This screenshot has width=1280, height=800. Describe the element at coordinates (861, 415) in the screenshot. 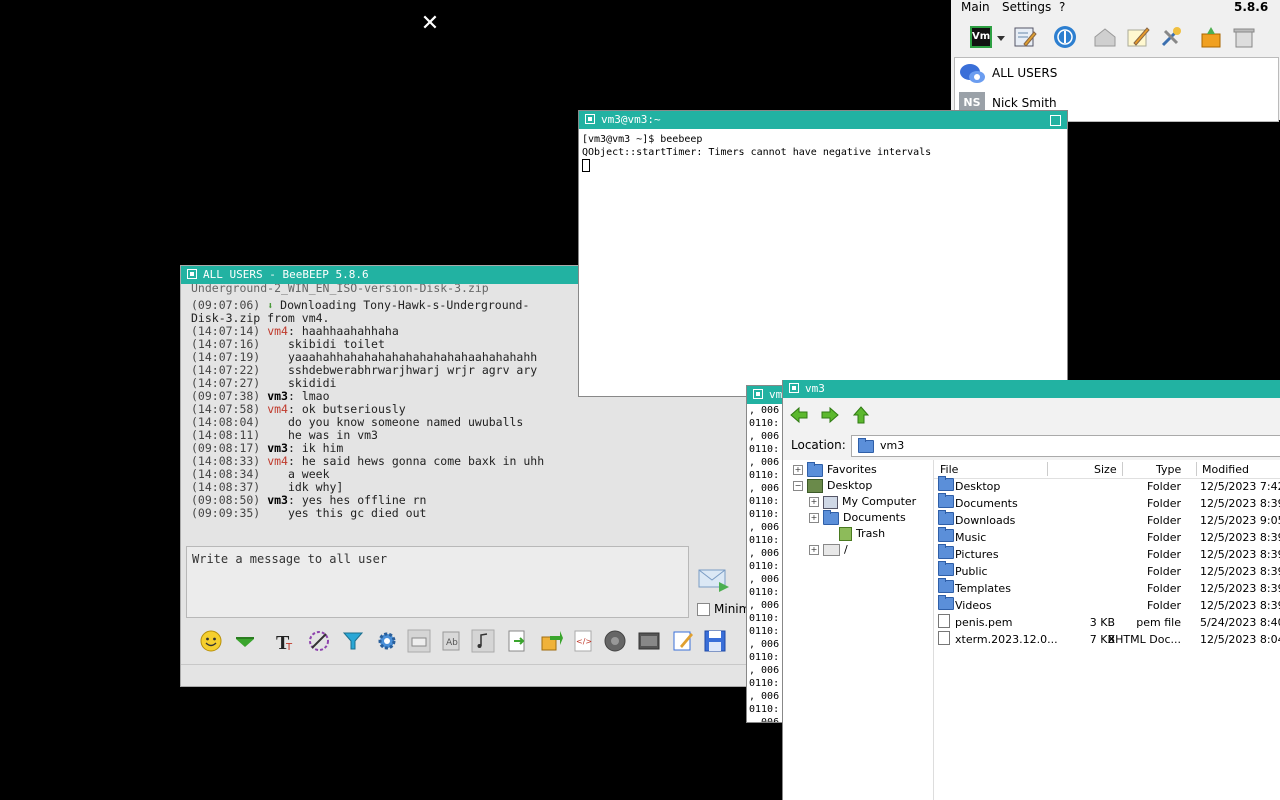

I see `up-arrow-icon` at that location.